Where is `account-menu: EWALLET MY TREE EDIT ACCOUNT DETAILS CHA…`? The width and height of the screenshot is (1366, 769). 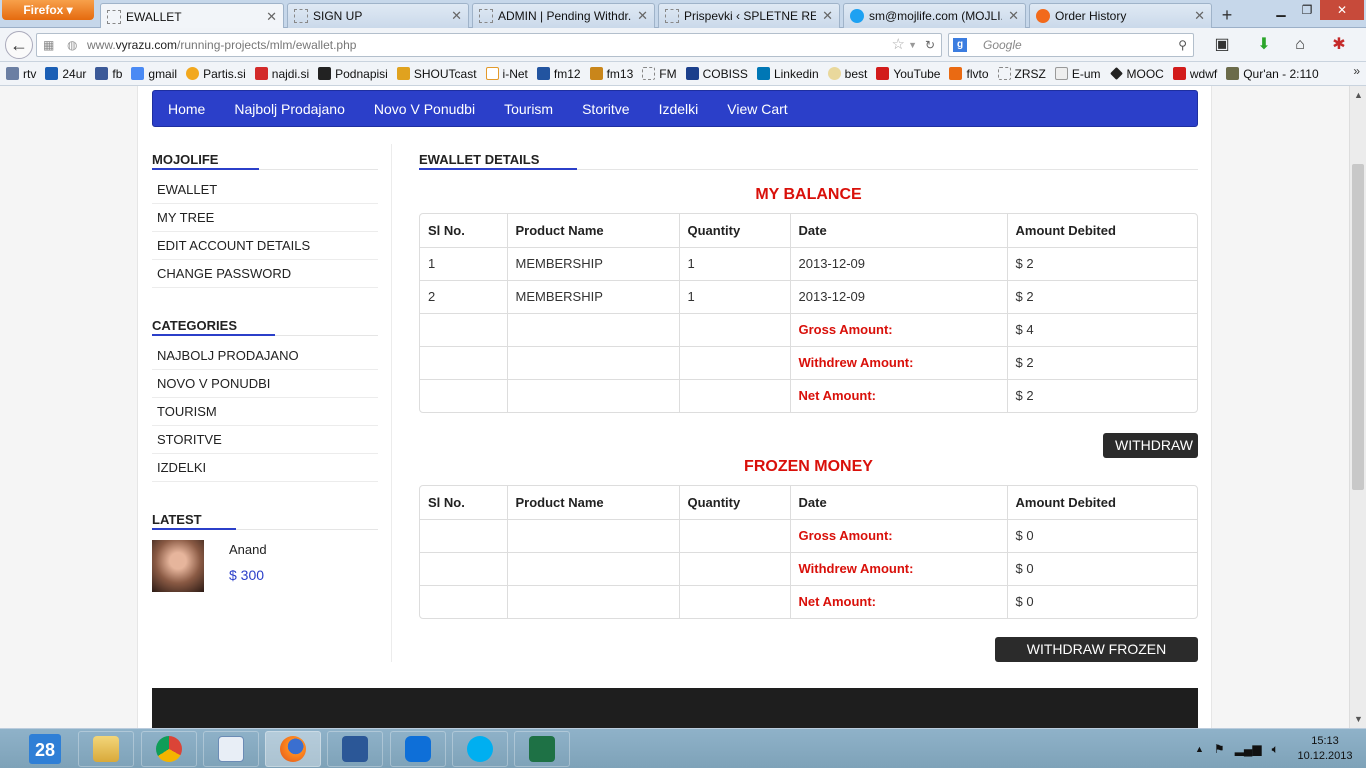
account-menu: EWALLET MY TREE EDIT ACCOUNT DETAILS CHA… is located at coordinates (265, 232).